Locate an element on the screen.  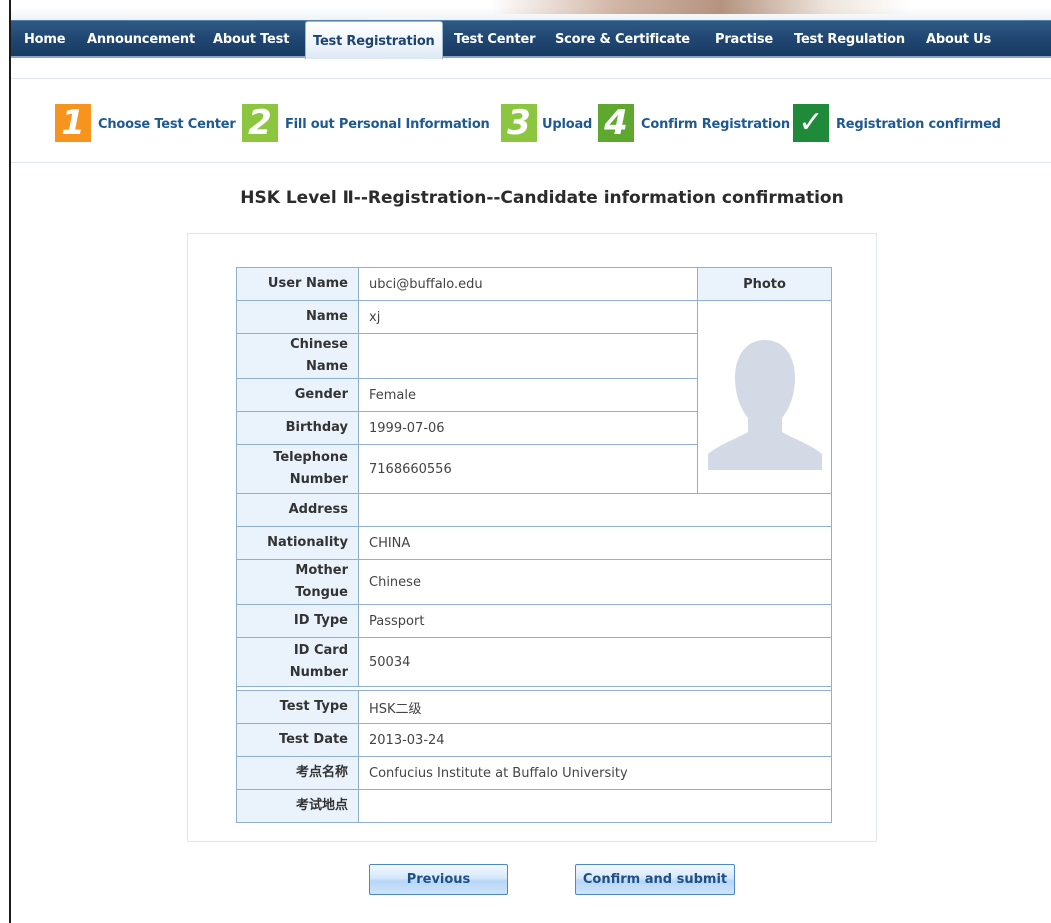
mother-tongue-value: Chinese is located at coordinates (595, 582).